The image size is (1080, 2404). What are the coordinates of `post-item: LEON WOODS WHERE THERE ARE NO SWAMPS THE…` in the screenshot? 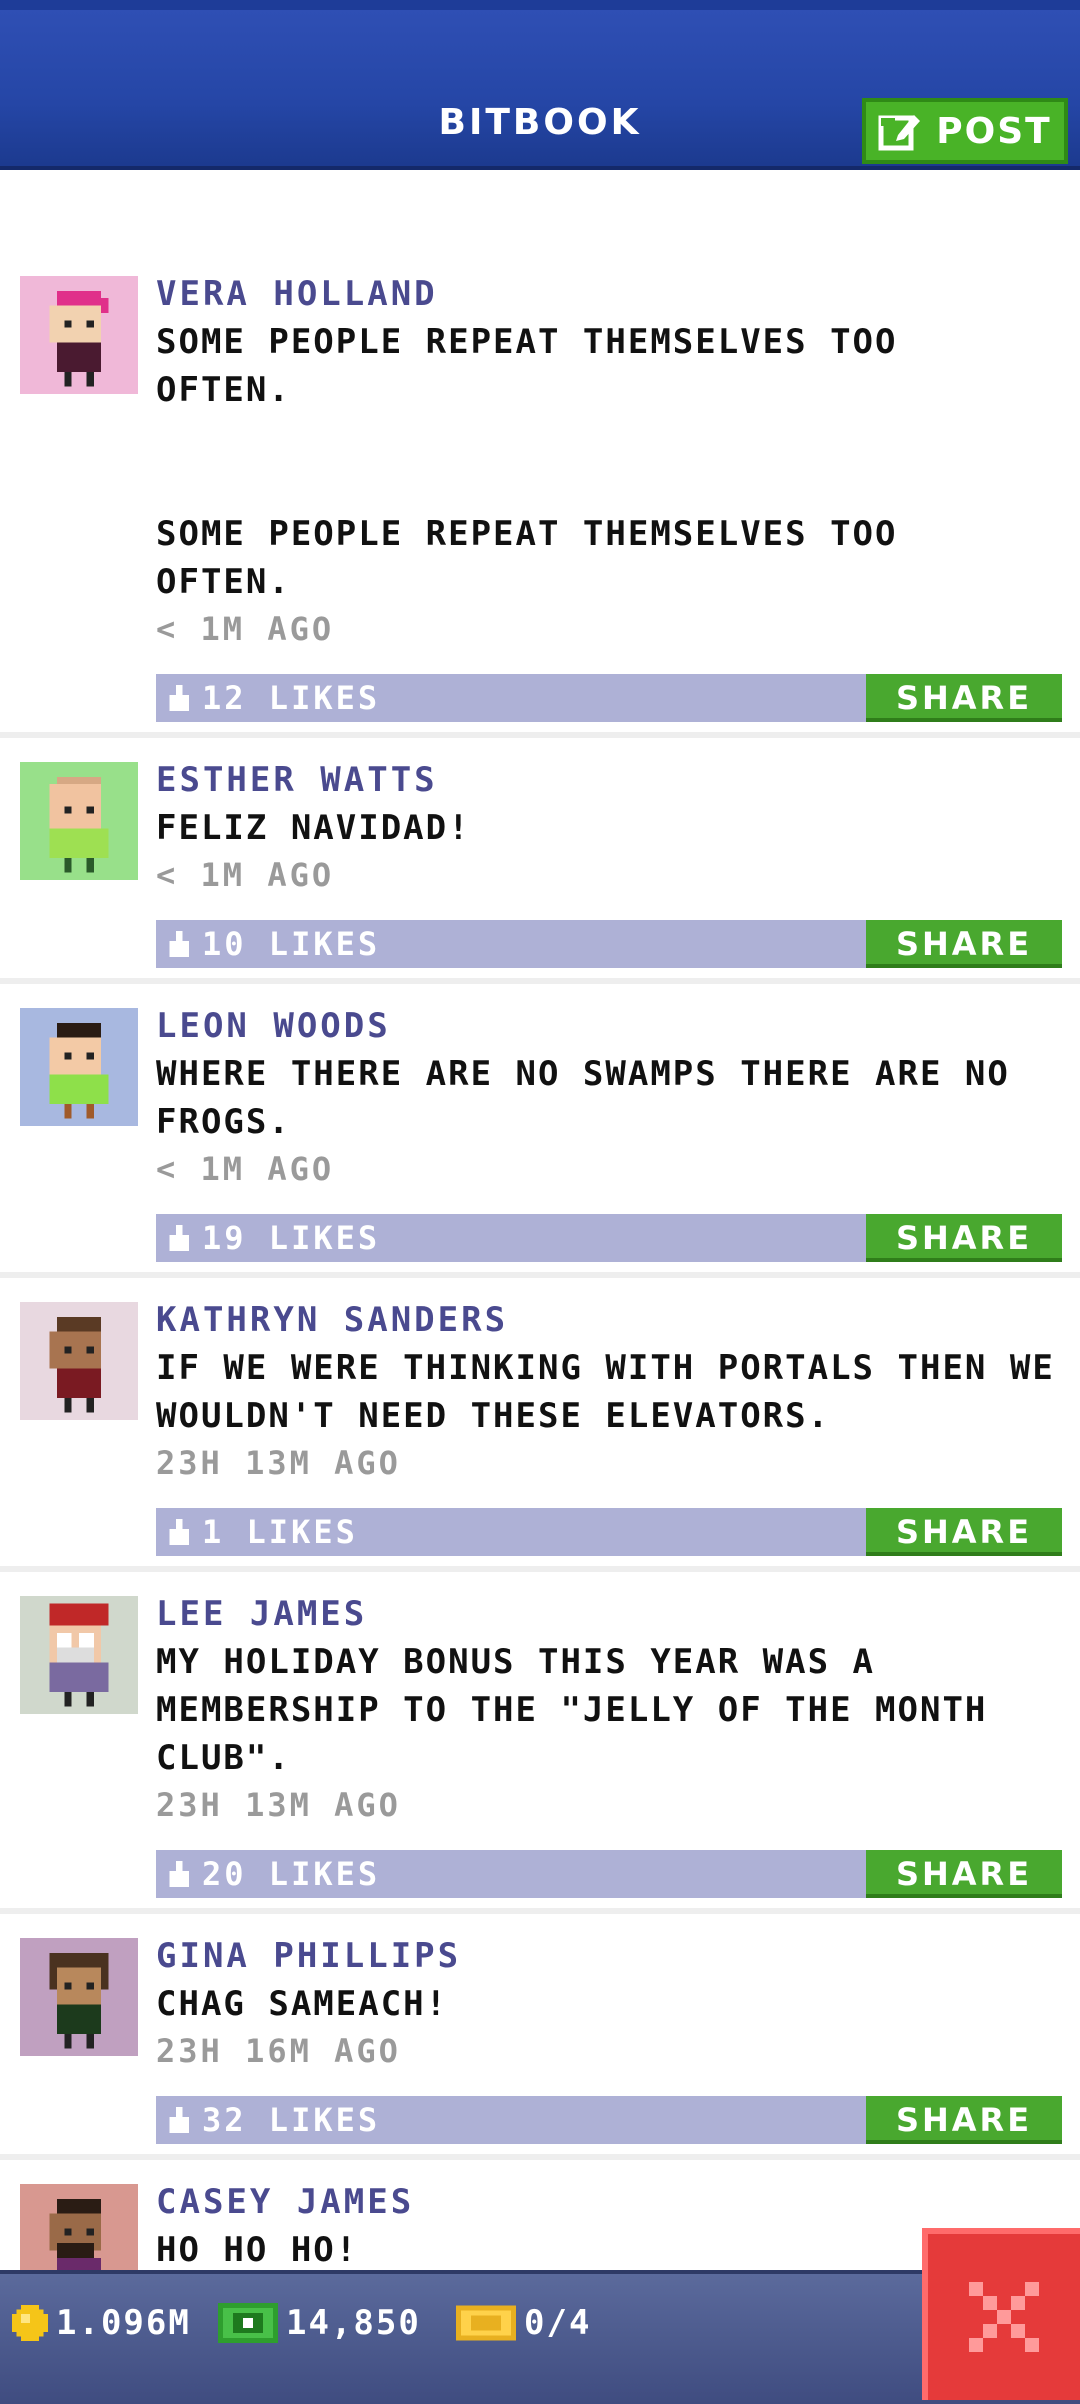 It's located at (540, 1131).